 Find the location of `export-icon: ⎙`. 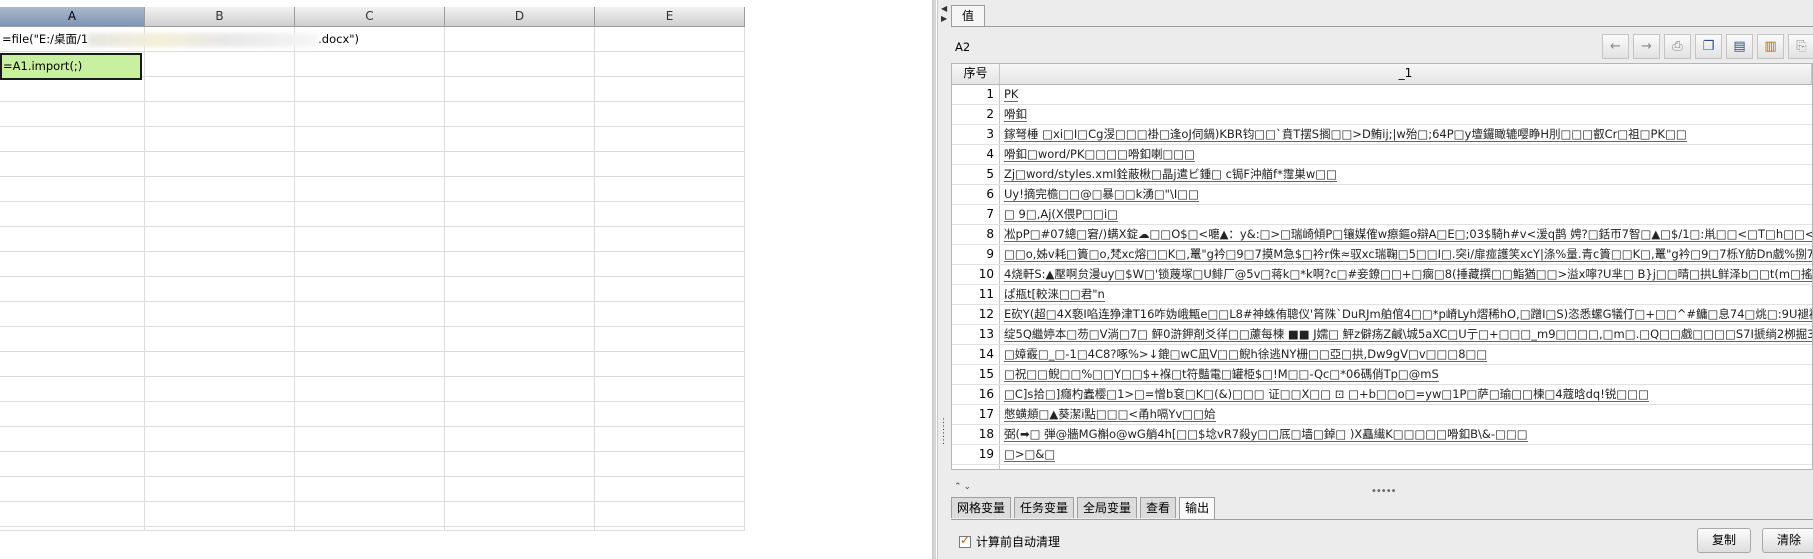

export-icon: ⎙ is located at coordinates (1677, 46).